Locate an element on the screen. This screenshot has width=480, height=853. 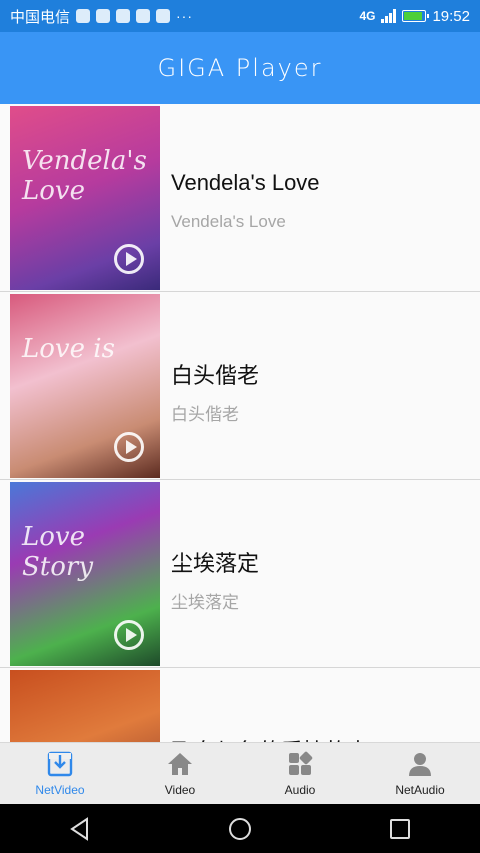
video-title: 白头偕老 is located at coordinates (215, 375).